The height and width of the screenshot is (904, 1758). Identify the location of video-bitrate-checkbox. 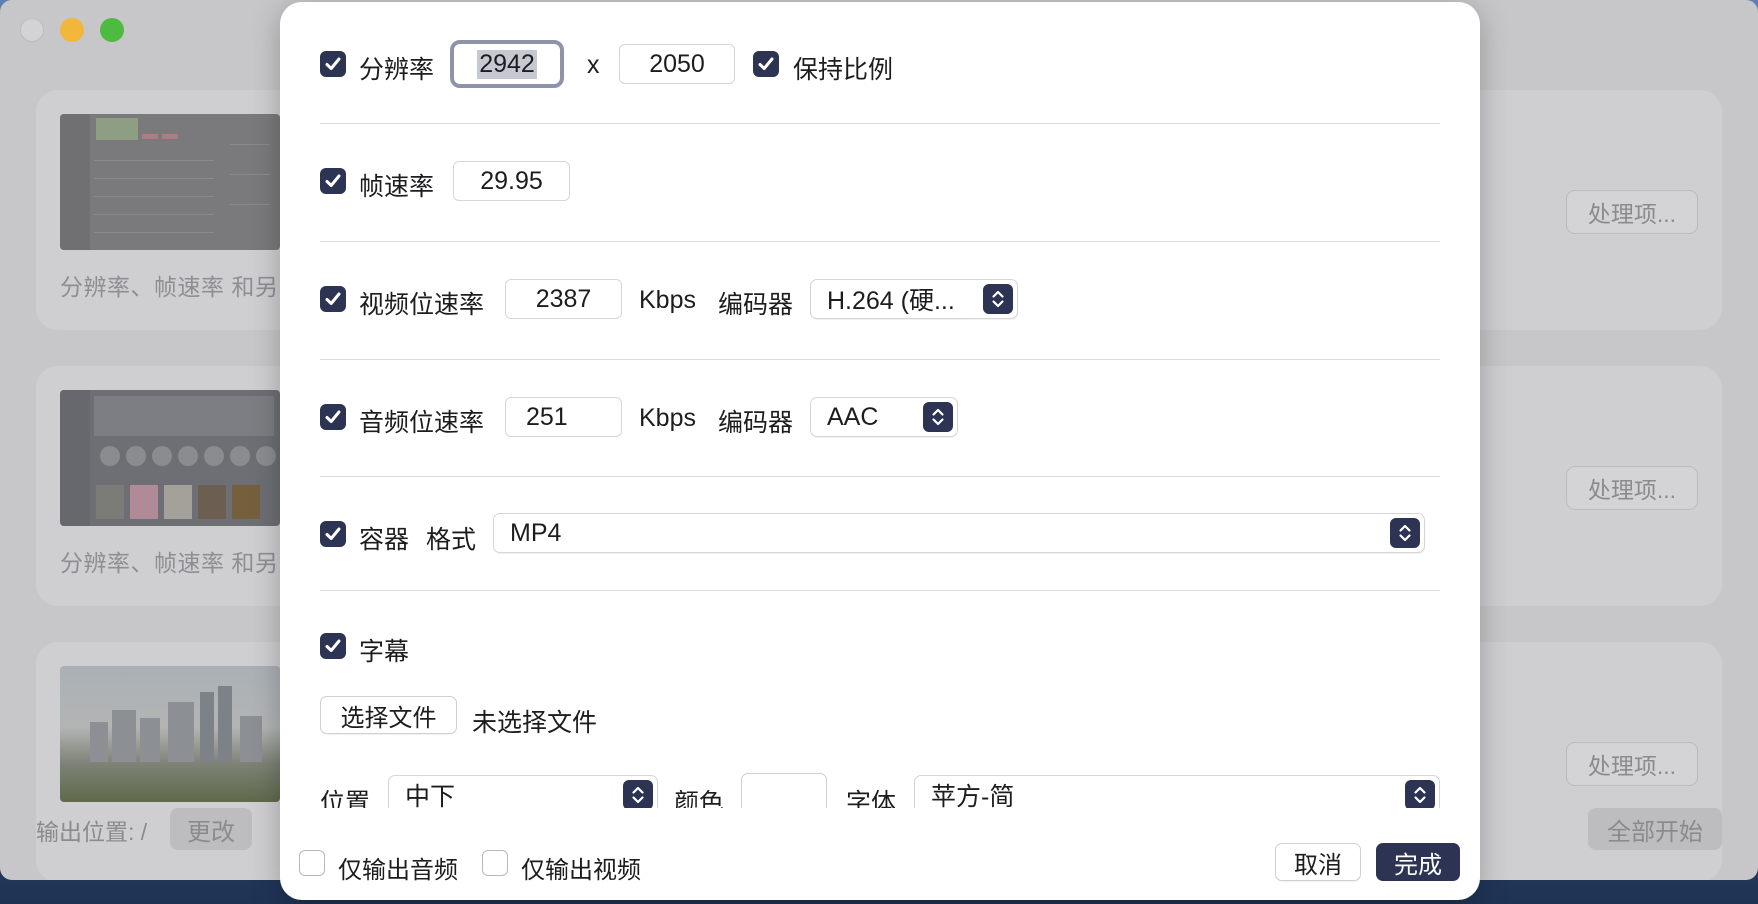
(333, 299).